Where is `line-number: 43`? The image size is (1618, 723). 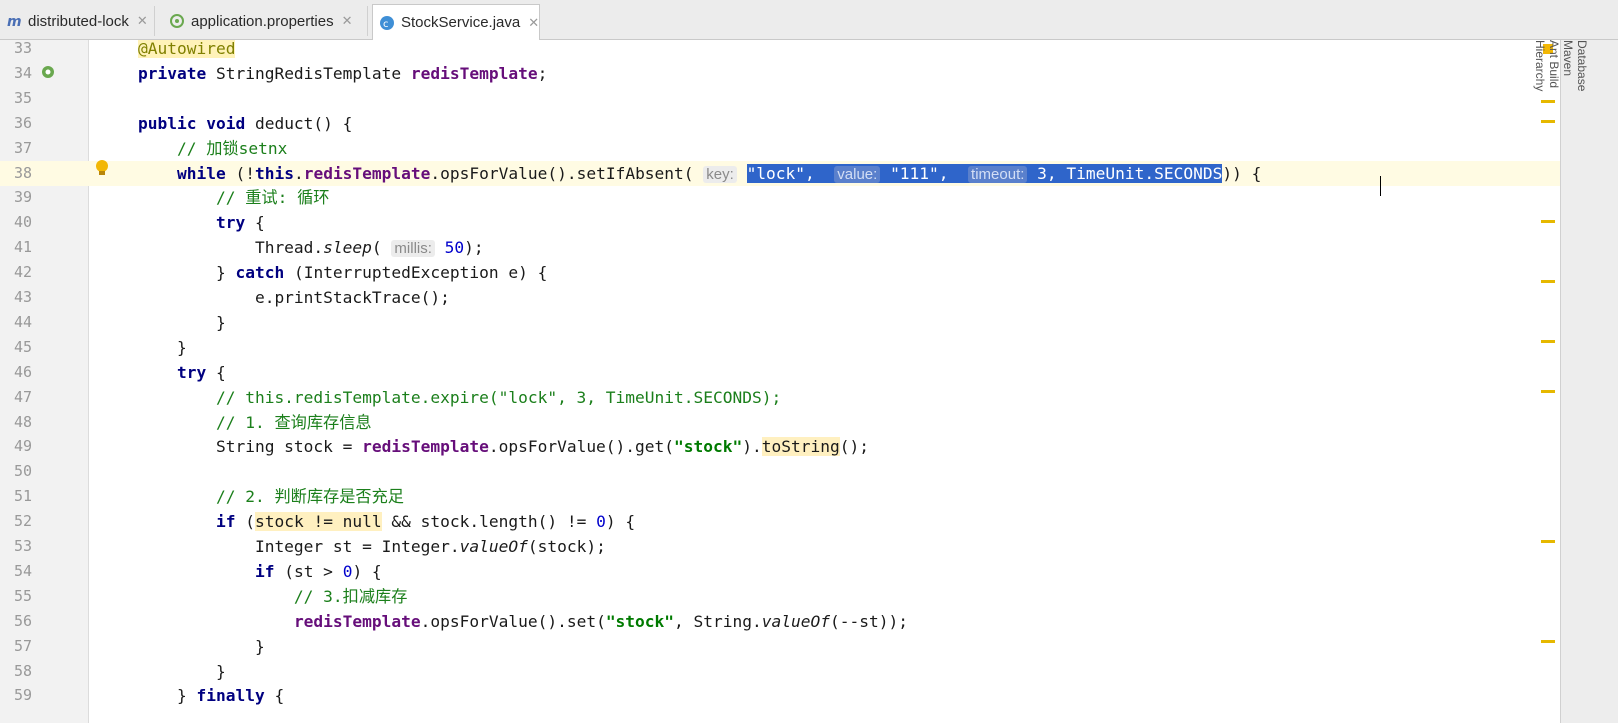
line-number: 43 is located at coordinates (22, 297).